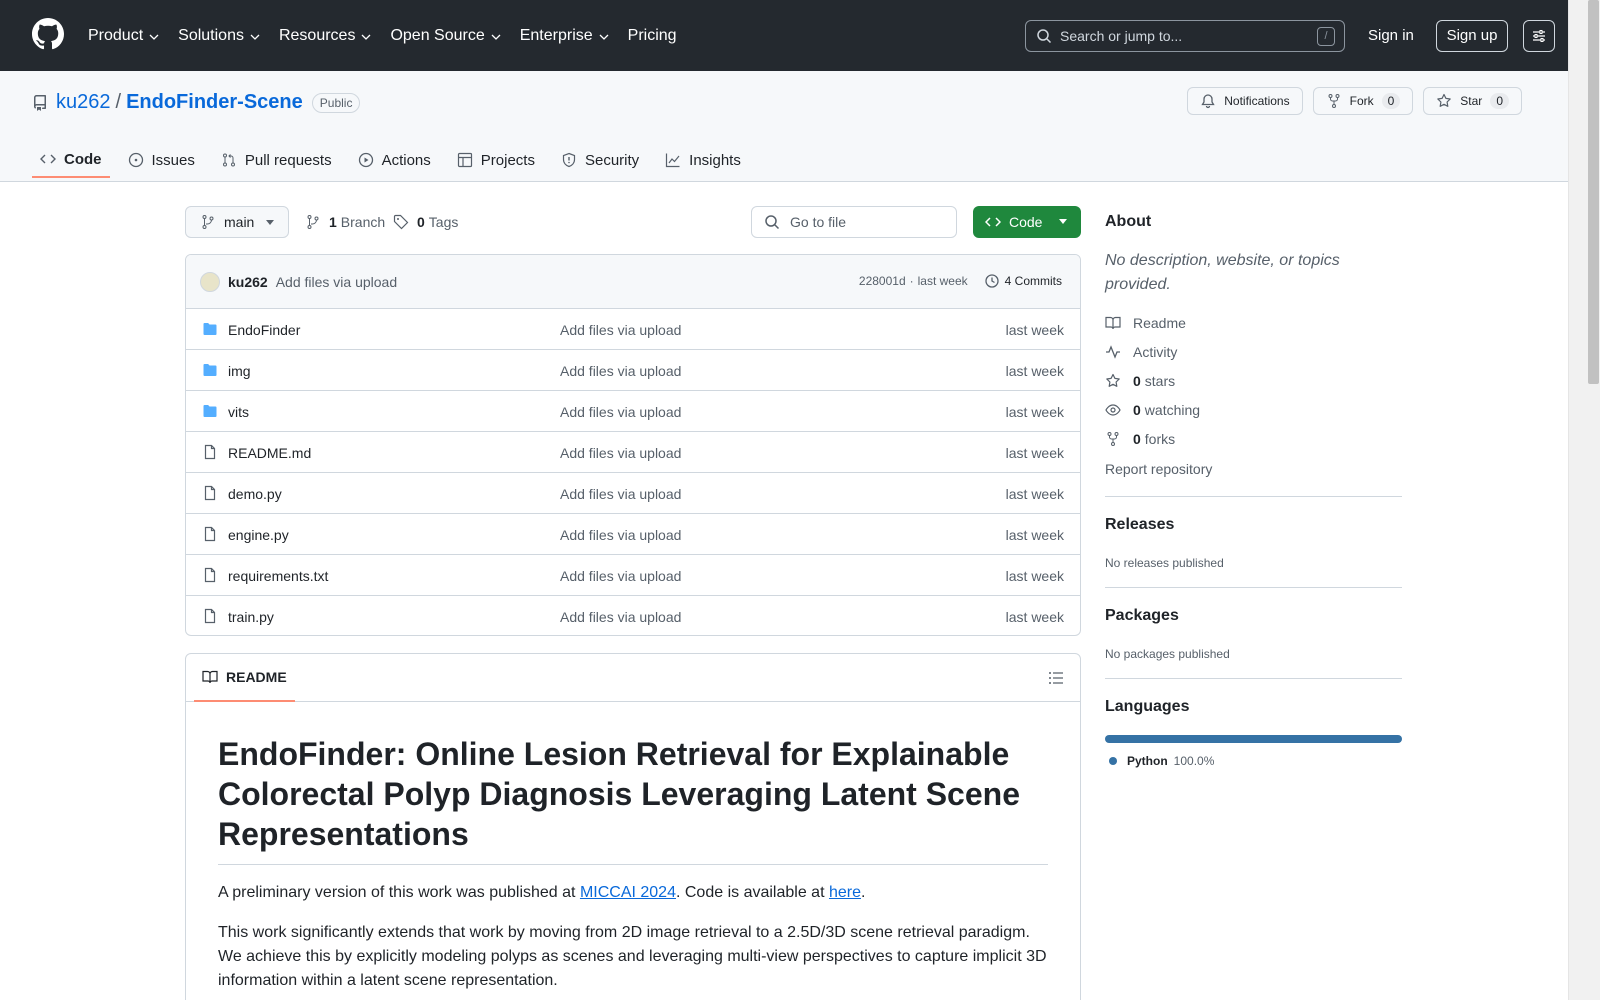 The image size is (1600, 1000). Describe the element at coordinates (1245, 101) in the screenshot. I see `notifications-button: Notifications` at that location.